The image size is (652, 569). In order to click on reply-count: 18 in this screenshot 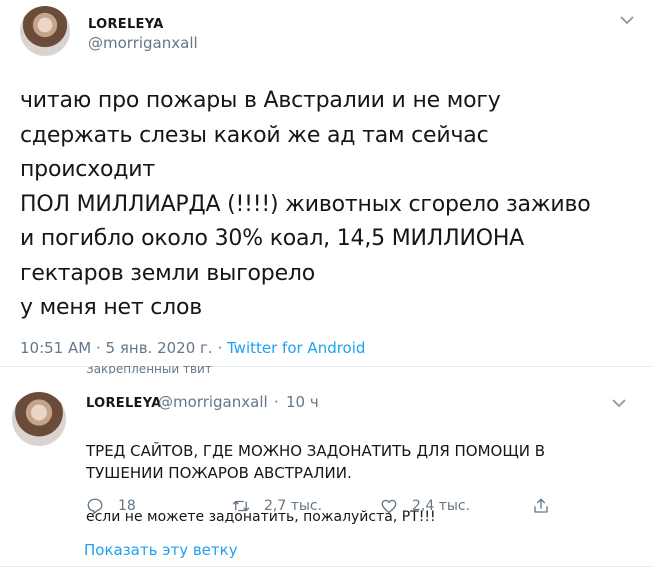, I will do `click(127, 506)`.